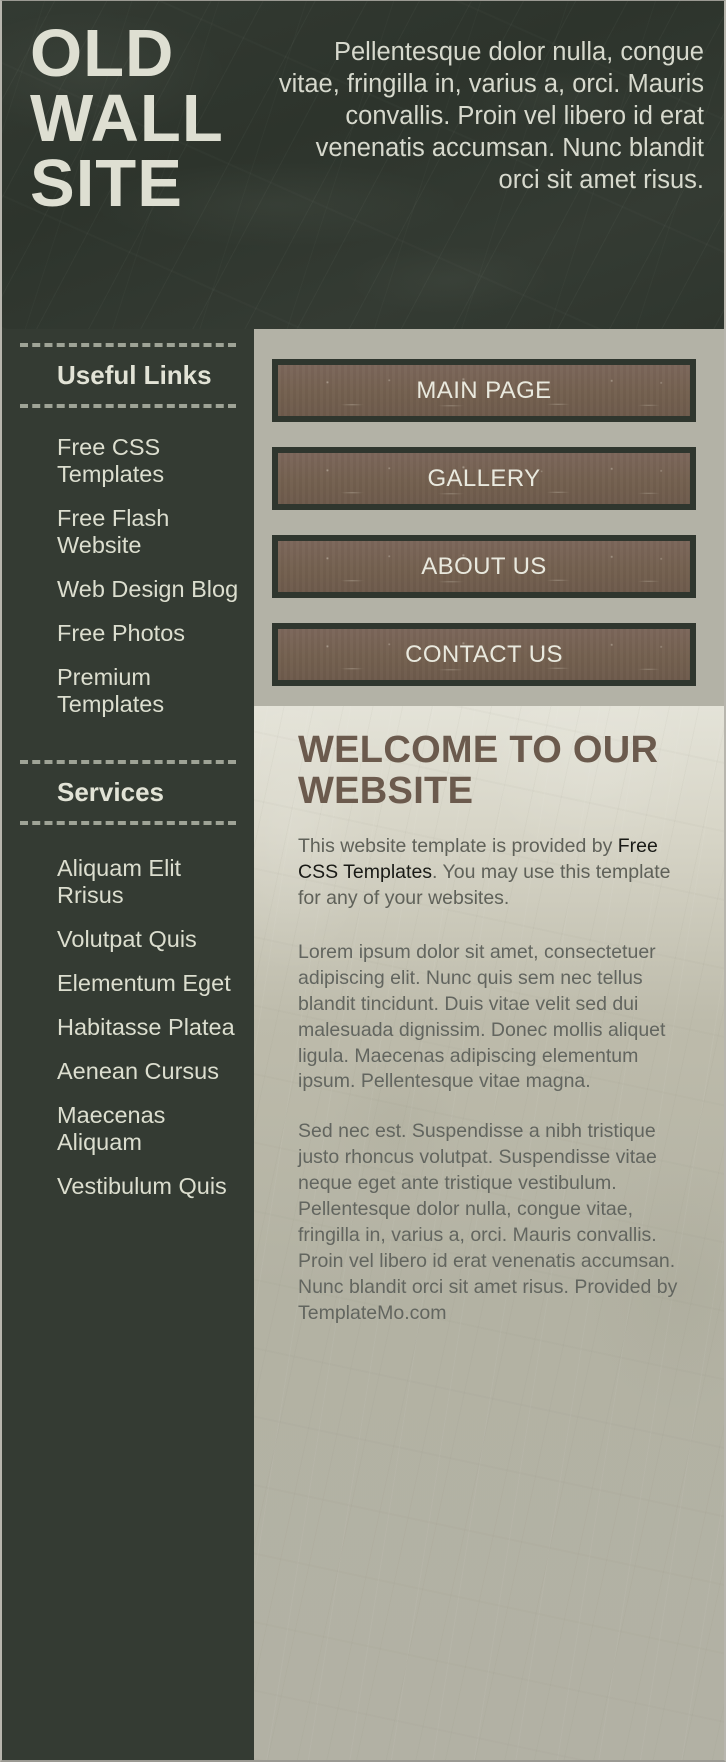  What do you see at coordinates (110, 792) in the screenshot?
I see `sidebar-heading-services: Services` at bounding box center [110, 792].